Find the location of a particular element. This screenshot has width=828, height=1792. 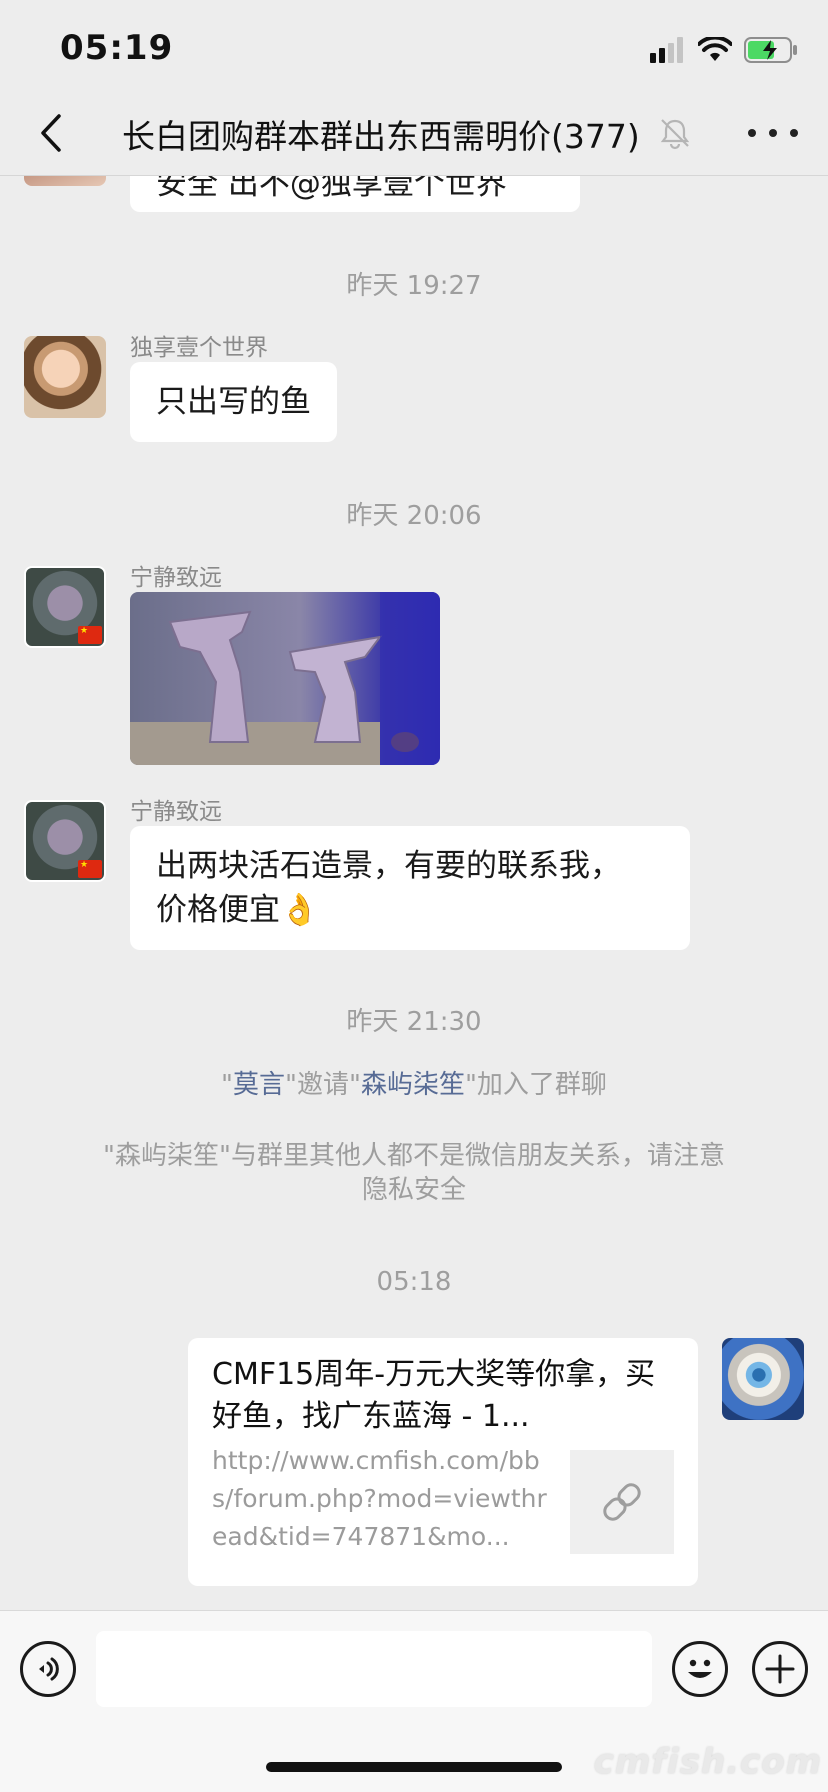

aquarium-rockscape-image is located at coordinates (285, 678).